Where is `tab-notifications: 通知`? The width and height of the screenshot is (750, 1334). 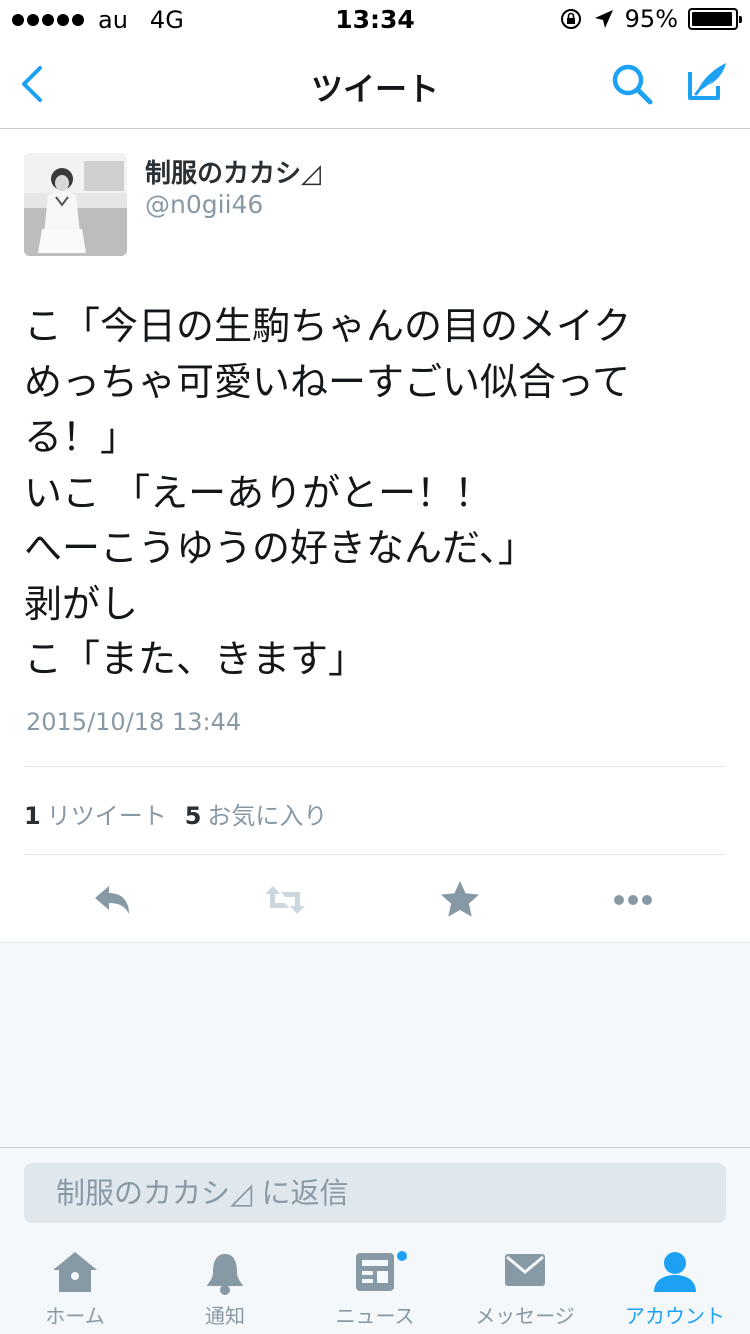
tab-notifications: 通知 is located at coordinates (225, 1287).